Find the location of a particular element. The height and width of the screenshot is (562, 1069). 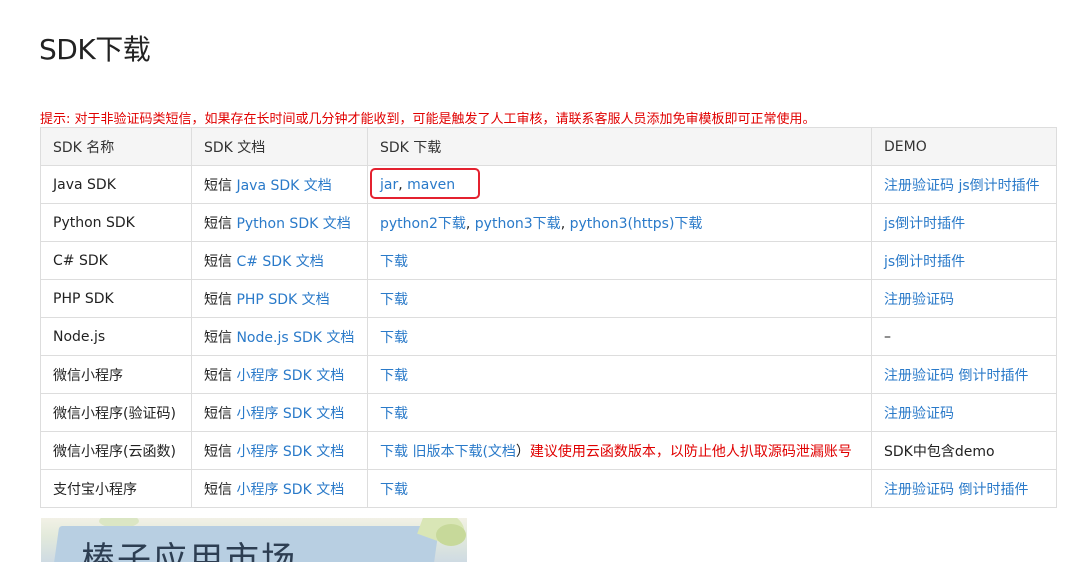

sdk-name-cell: Java SDK is located at coordinates (116, 184).